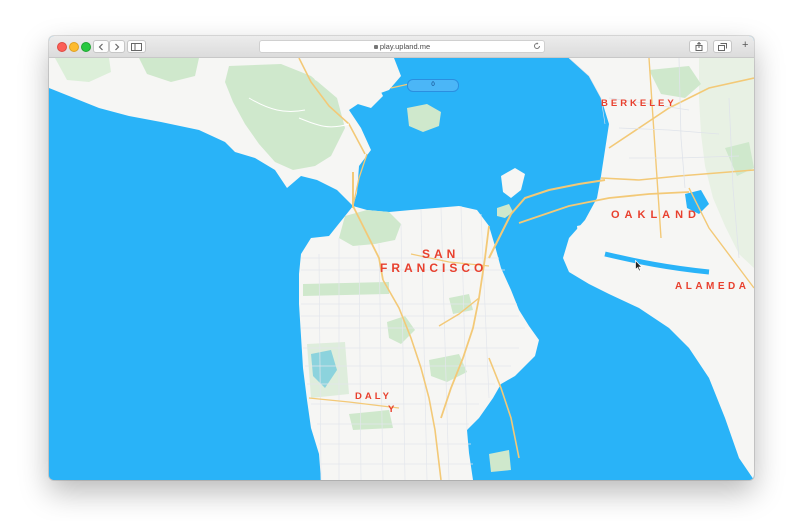 This screenshot has height=521, width=800. Describe the element at coordinates (328, 370) in the screenshot. I see `lake-merced-park` at that location.